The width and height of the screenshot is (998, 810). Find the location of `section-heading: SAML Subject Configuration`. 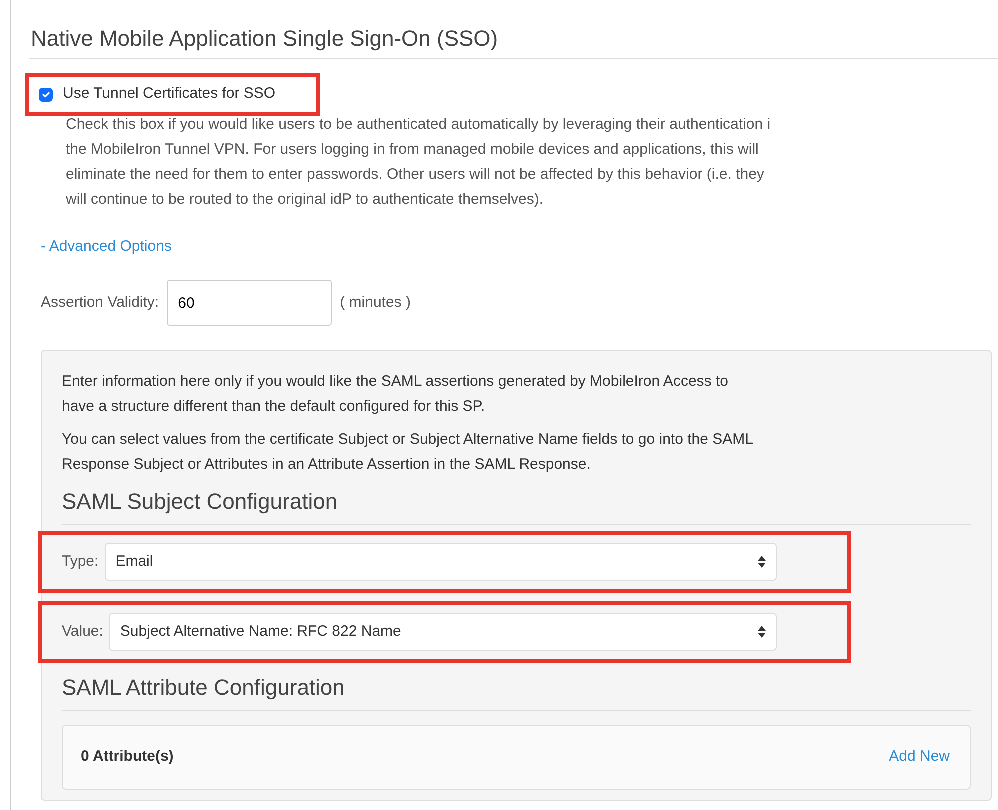

section-heading: SAML Subject Configuration is located at coordinates (516, 505).